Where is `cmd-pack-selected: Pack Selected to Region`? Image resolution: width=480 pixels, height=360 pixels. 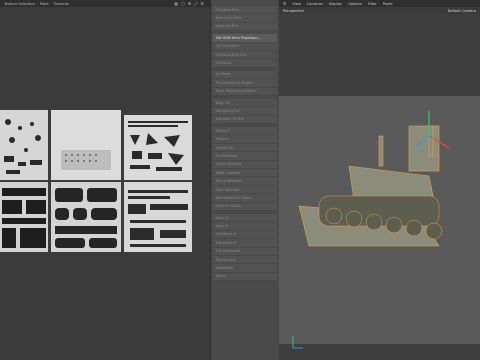
cmd-pack-selected: Pack Selected to Region is located at coordinates (245, 91).